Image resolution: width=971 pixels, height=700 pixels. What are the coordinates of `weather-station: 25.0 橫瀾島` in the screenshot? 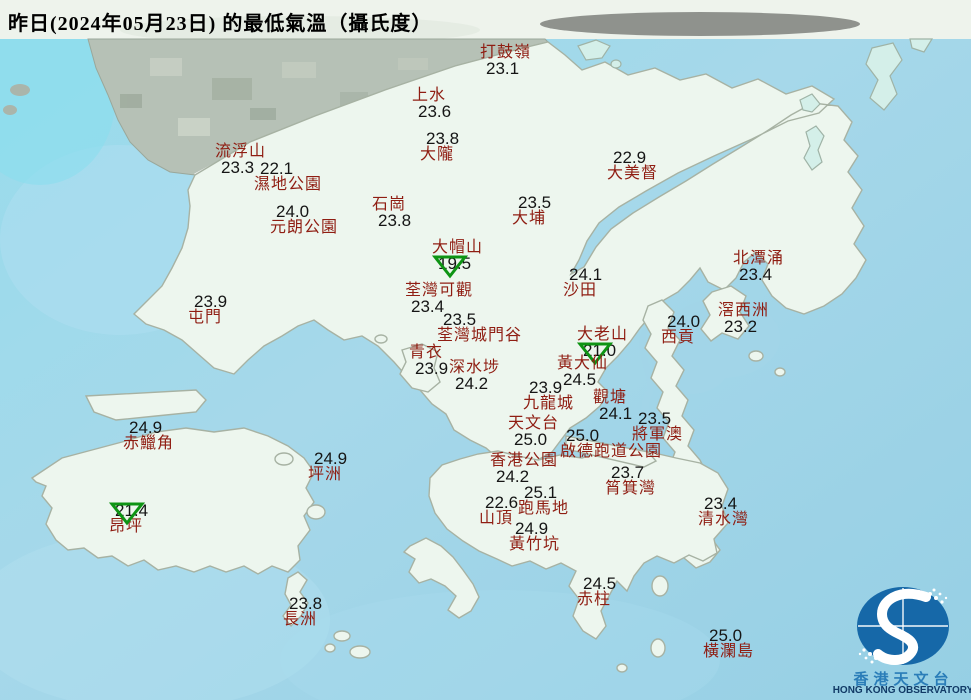 It's located at (729, 643).